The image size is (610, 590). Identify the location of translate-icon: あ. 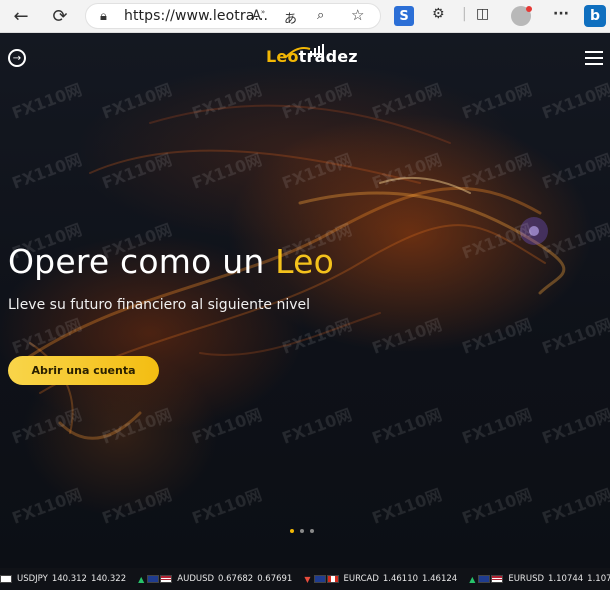
(290, 17).